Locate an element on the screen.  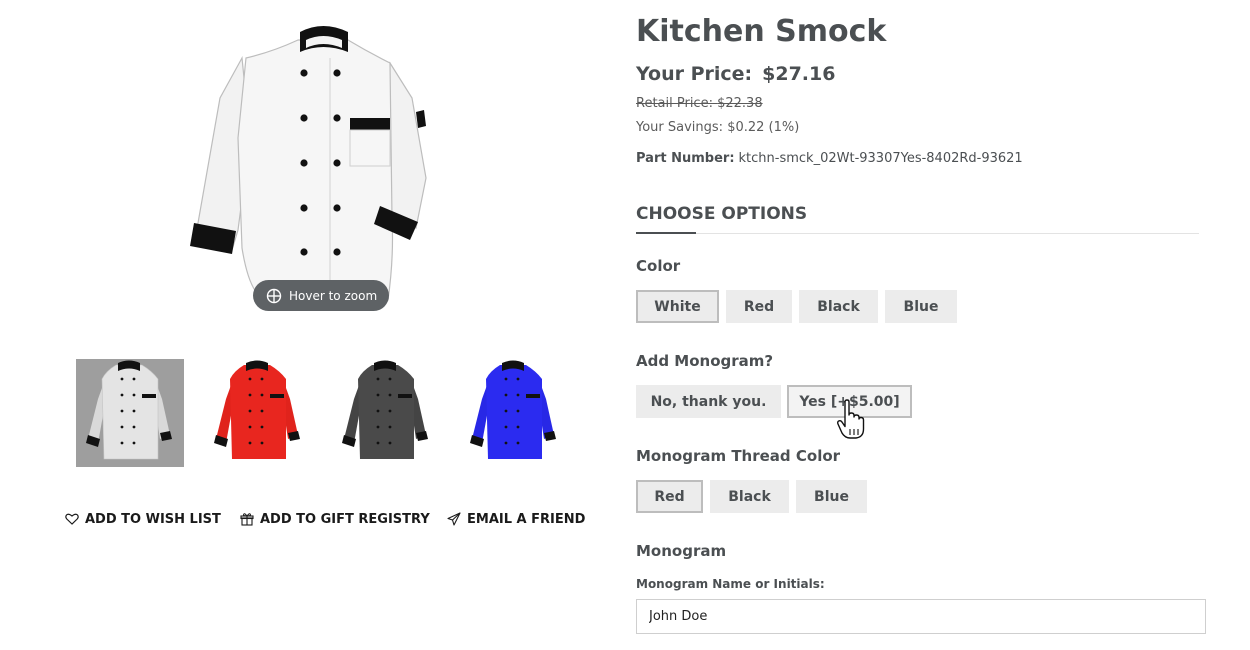
choose-options-heading: CHOOSE OPTIONS is located at coordinates (722, 214).